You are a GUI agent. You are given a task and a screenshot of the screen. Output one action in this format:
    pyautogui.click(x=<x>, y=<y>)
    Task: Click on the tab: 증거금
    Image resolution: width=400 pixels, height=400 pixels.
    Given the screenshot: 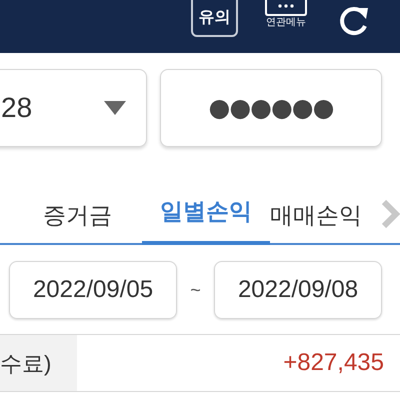 What is the action you would take?
    pyautogui.click(x=71, y=215)
    